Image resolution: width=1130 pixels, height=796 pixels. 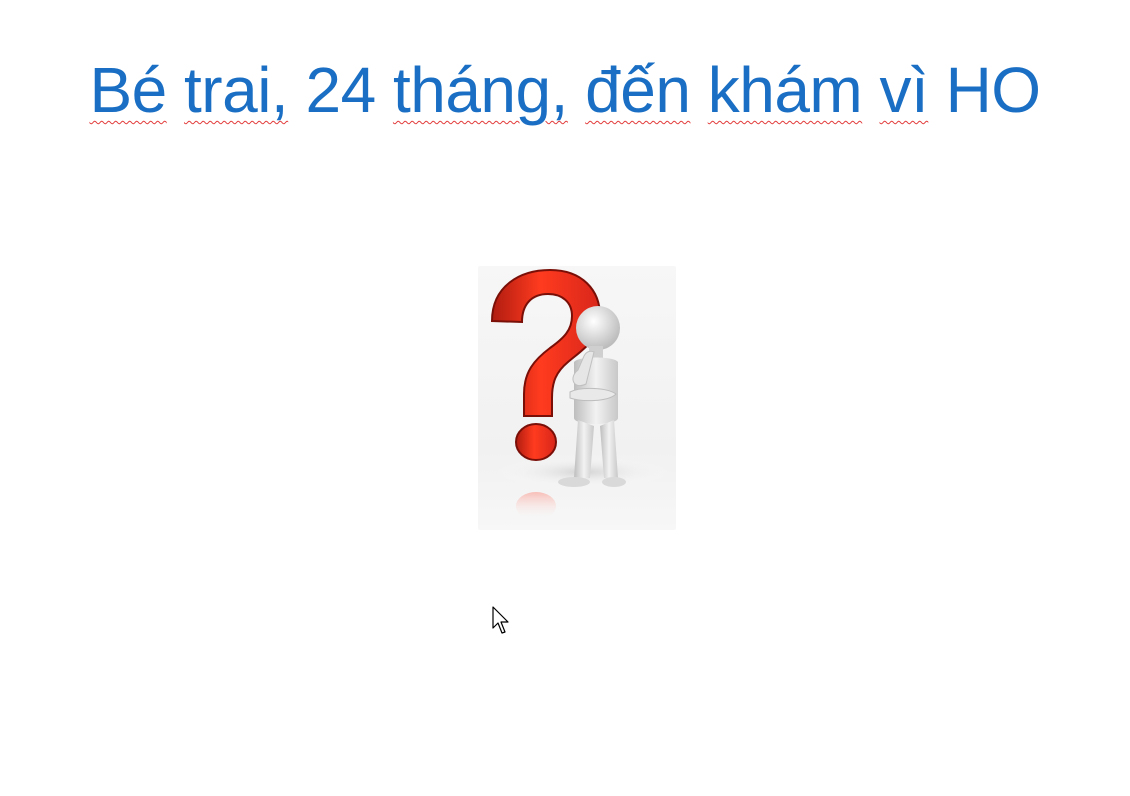 What do you see at coordinates (236, 90) in the screenshot?
I see `title-word: trai,` at bounding box center [236, 90].